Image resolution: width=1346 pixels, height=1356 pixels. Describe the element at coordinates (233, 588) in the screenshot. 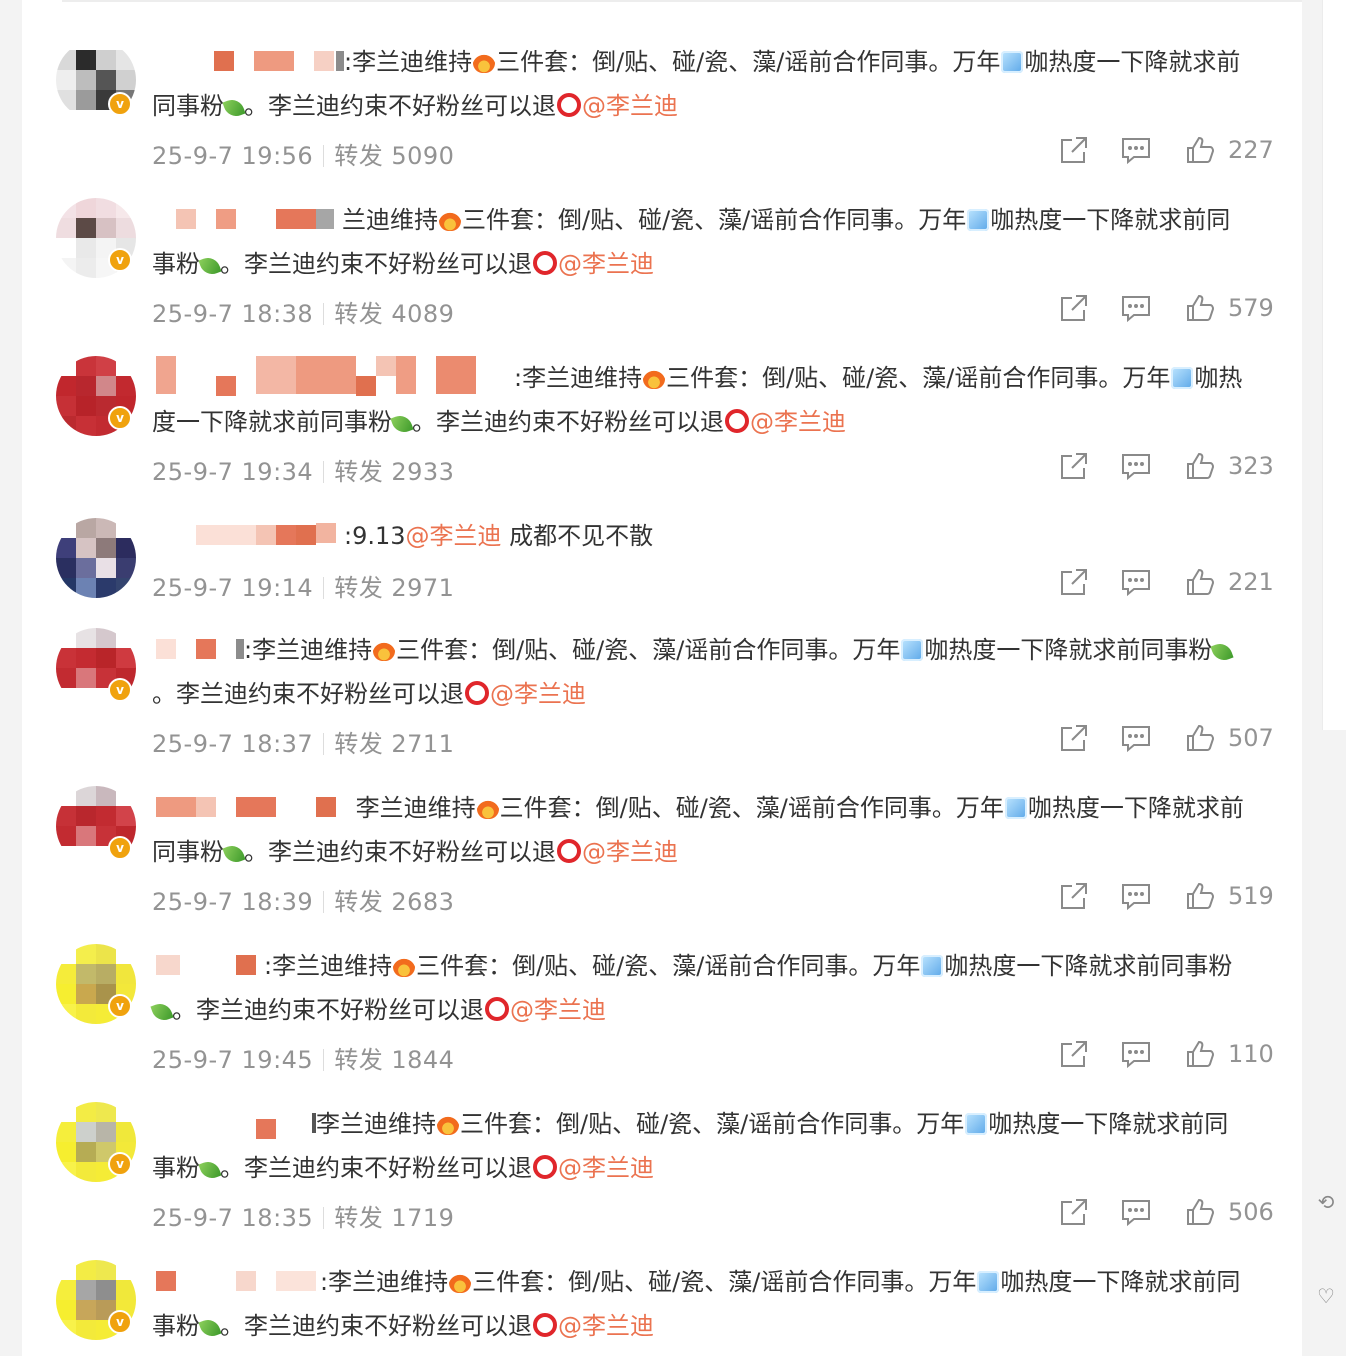

I see `timestamp: 25-9-7 19:14` at that location.